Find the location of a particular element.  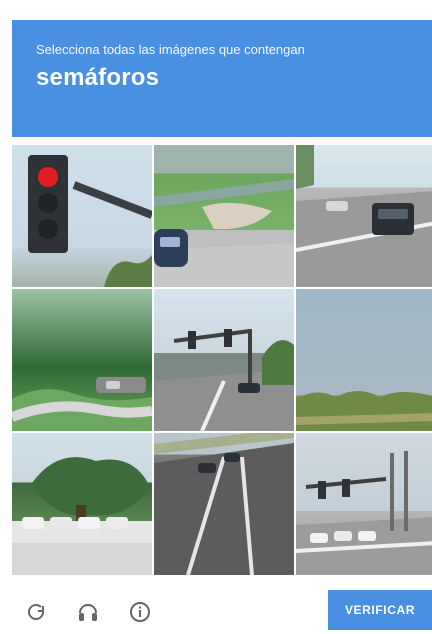

tile-1-image is located at coordinates (90, 221).